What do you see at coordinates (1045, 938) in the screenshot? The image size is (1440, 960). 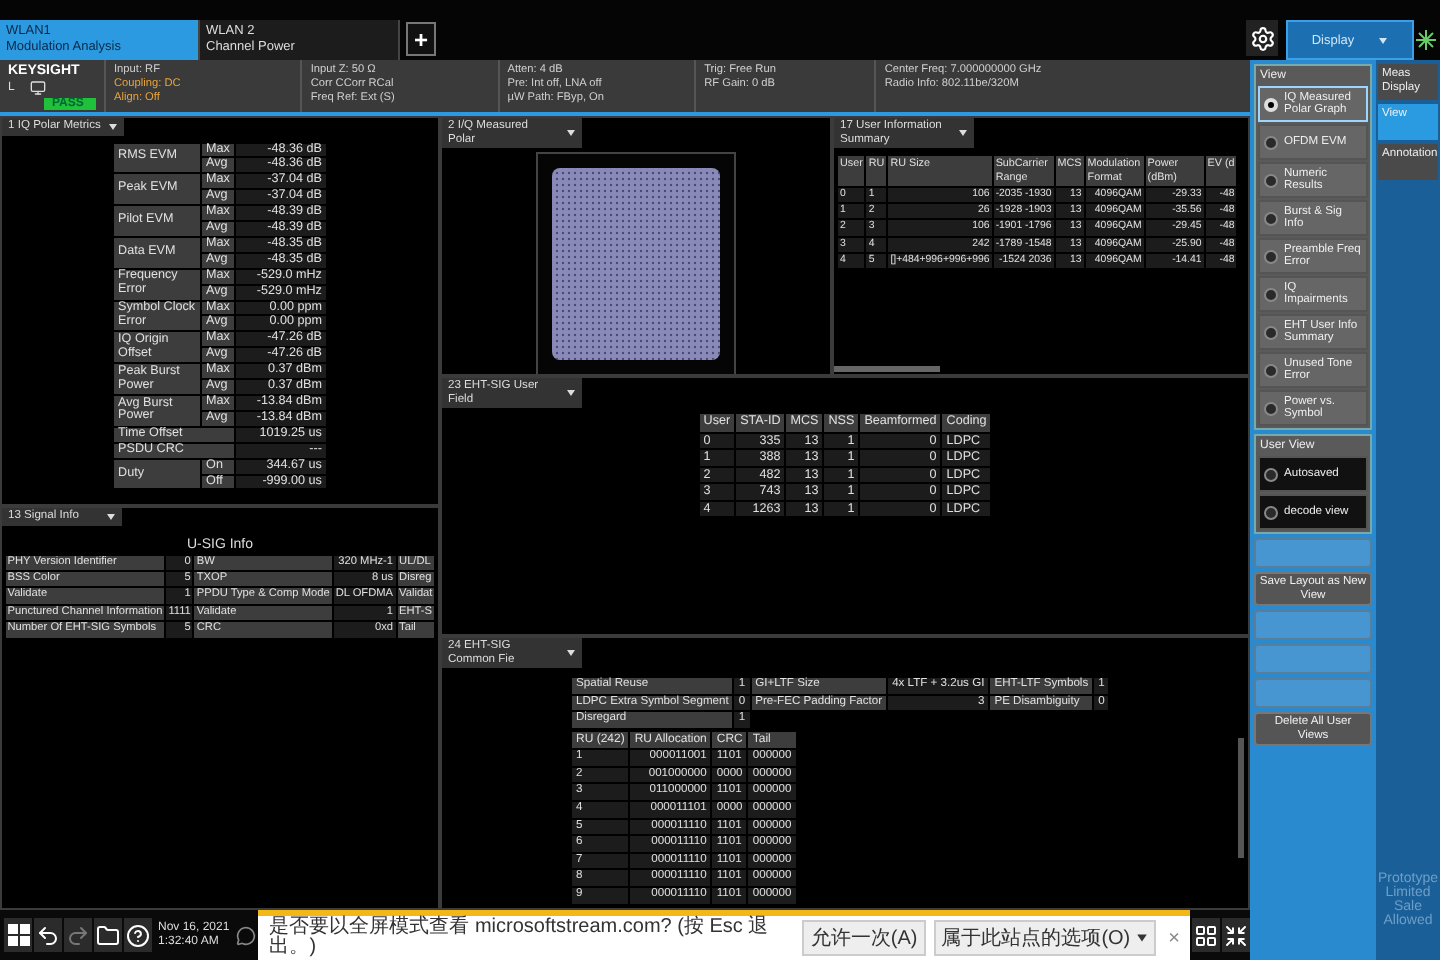 I see `options-button: 属于此站点的选项(O)` at bounding box center [1045, 938].